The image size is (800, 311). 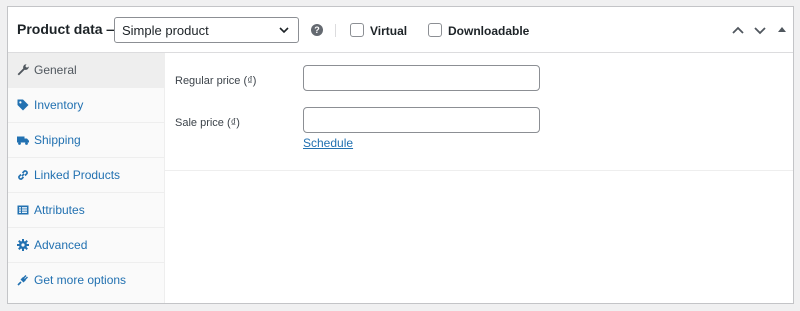 I want to click on move-down-icon, so click(x=760, y=30).